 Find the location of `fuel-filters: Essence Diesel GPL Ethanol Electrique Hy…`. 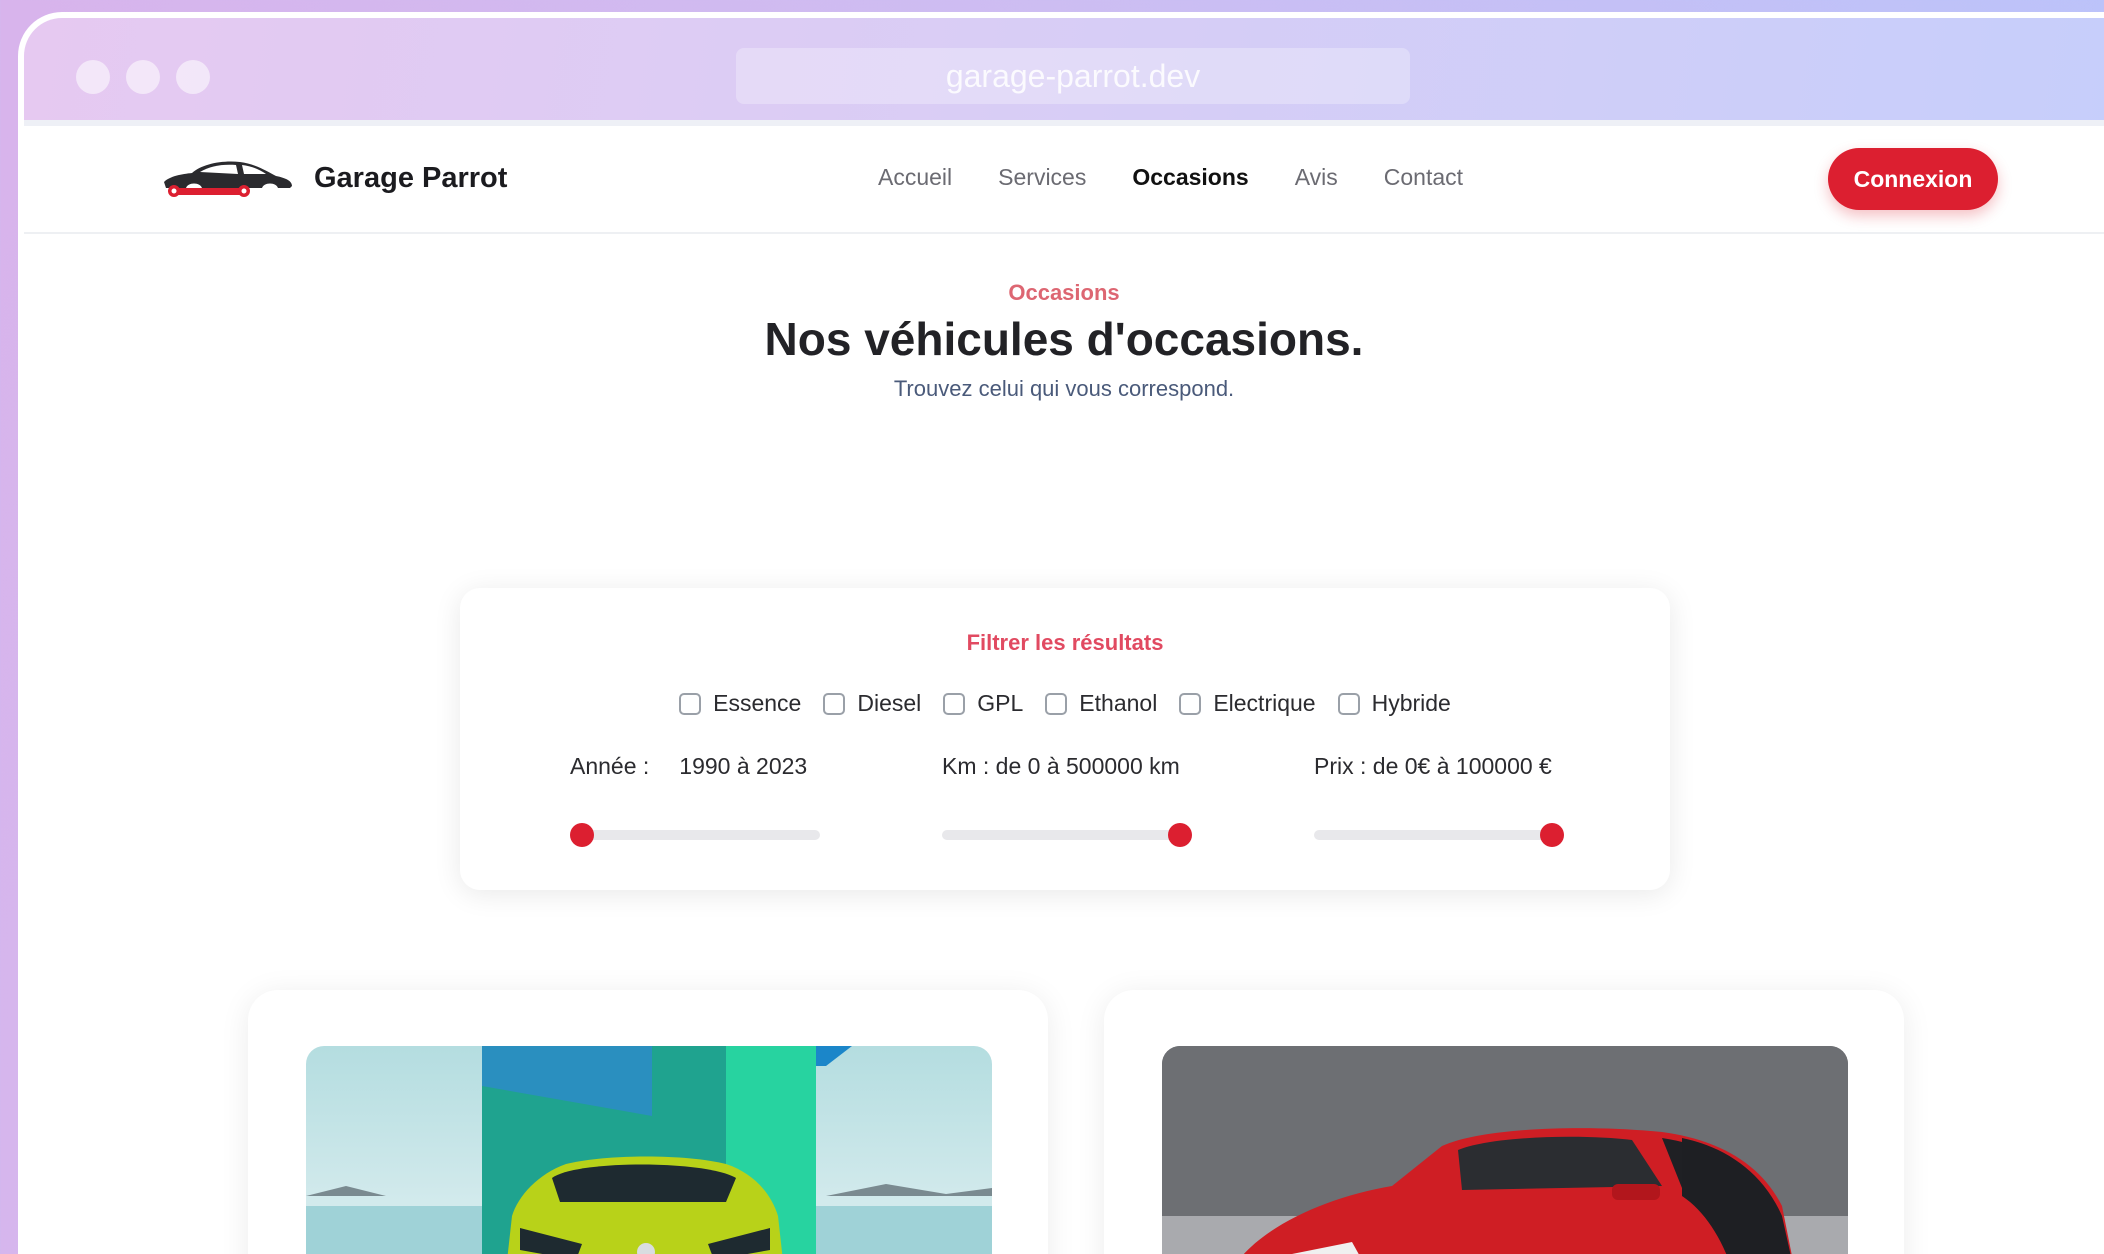

fuel-filters: Essence Diesel GPL Ethanol Electrique Hy… is located at coordinates (1065, 703).